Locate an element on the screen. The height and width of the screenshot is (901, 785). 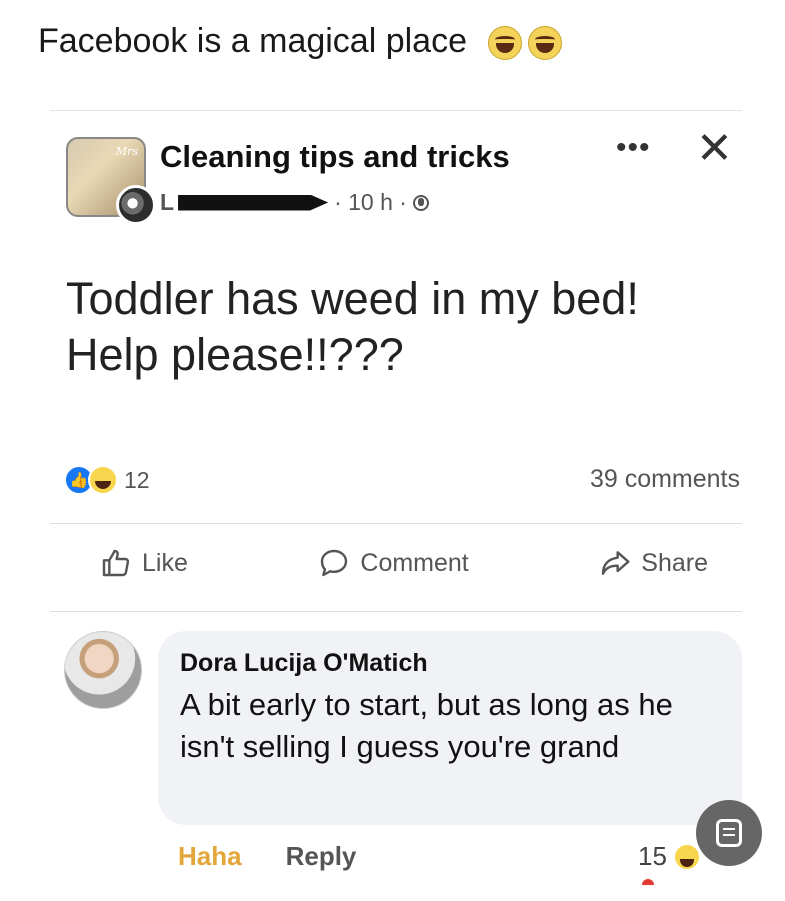
more-options-button: ••• is located at coordinates (633, 148).